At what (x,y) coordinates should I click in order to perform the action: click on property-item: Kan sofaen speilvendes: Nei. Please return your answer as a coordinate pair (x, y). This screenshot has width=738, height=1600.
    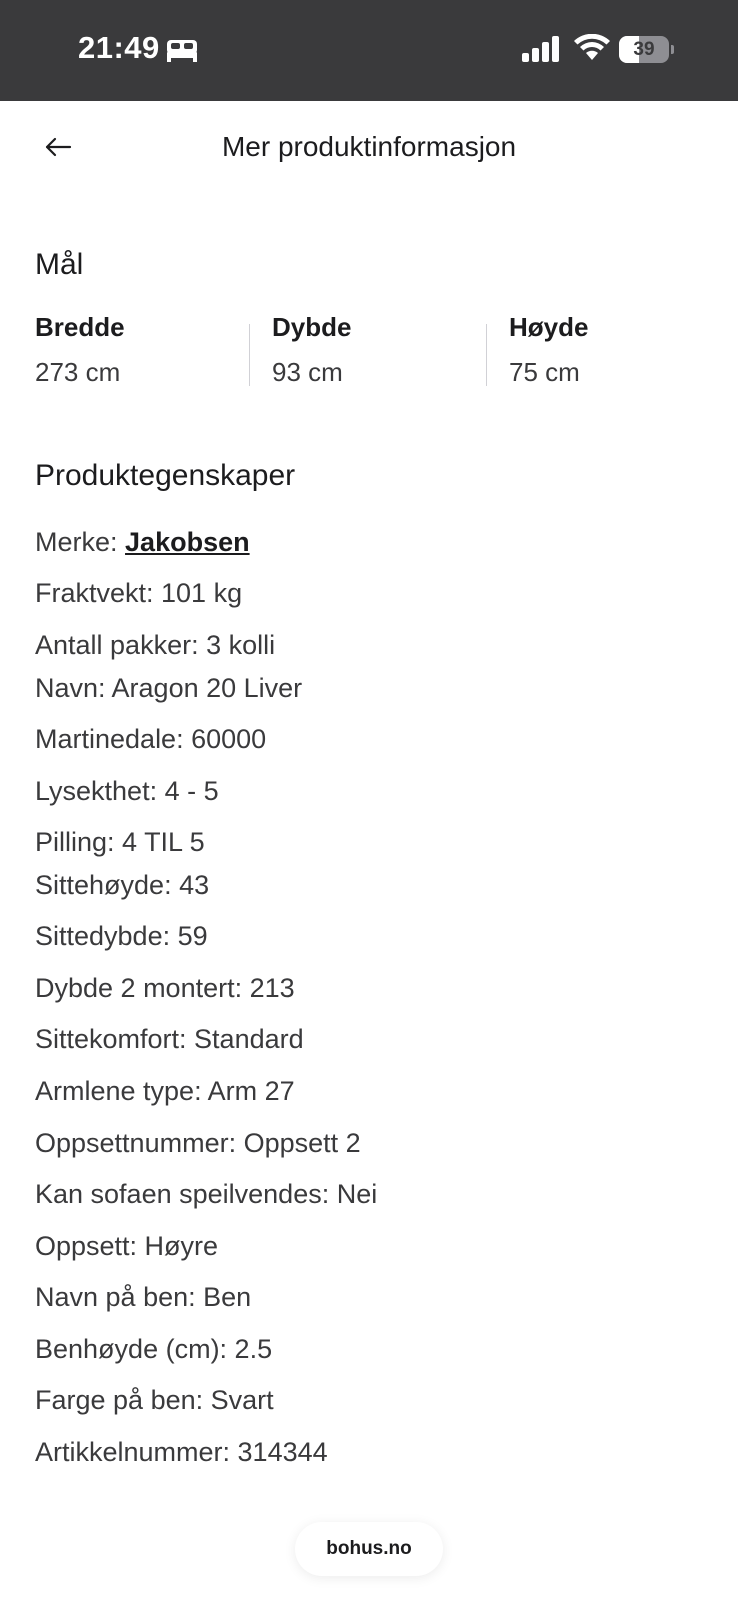
    Looking at the image, I should click on (206, 1194).